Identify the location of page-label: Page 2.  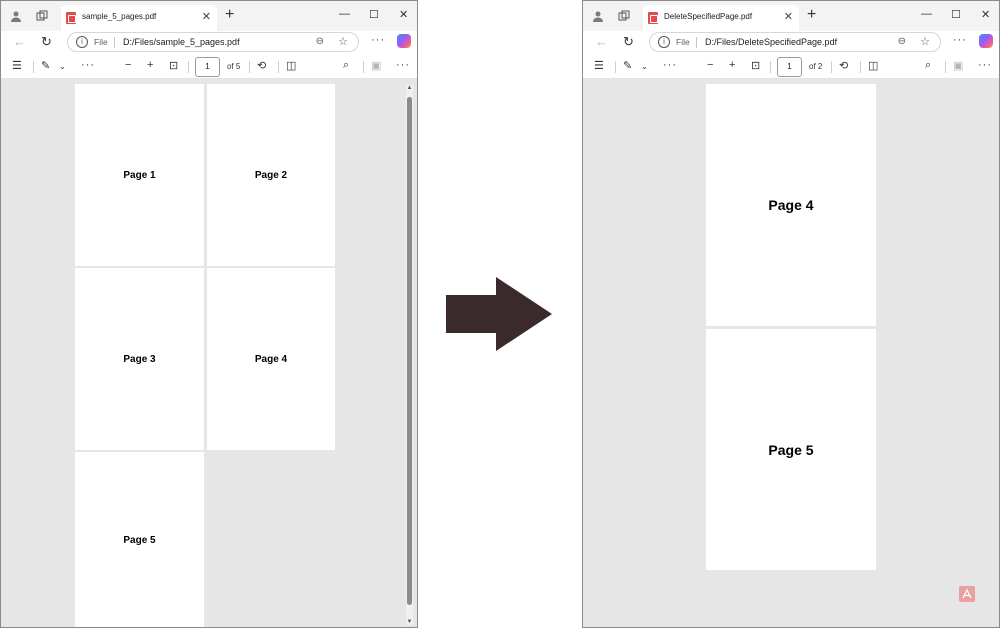
(271, 175).